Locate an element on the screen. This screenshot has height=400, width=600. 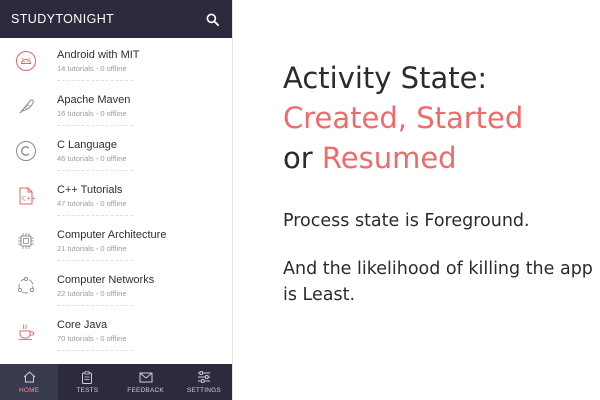
nav-tests: TESTS is located at coordinates (87, 382).